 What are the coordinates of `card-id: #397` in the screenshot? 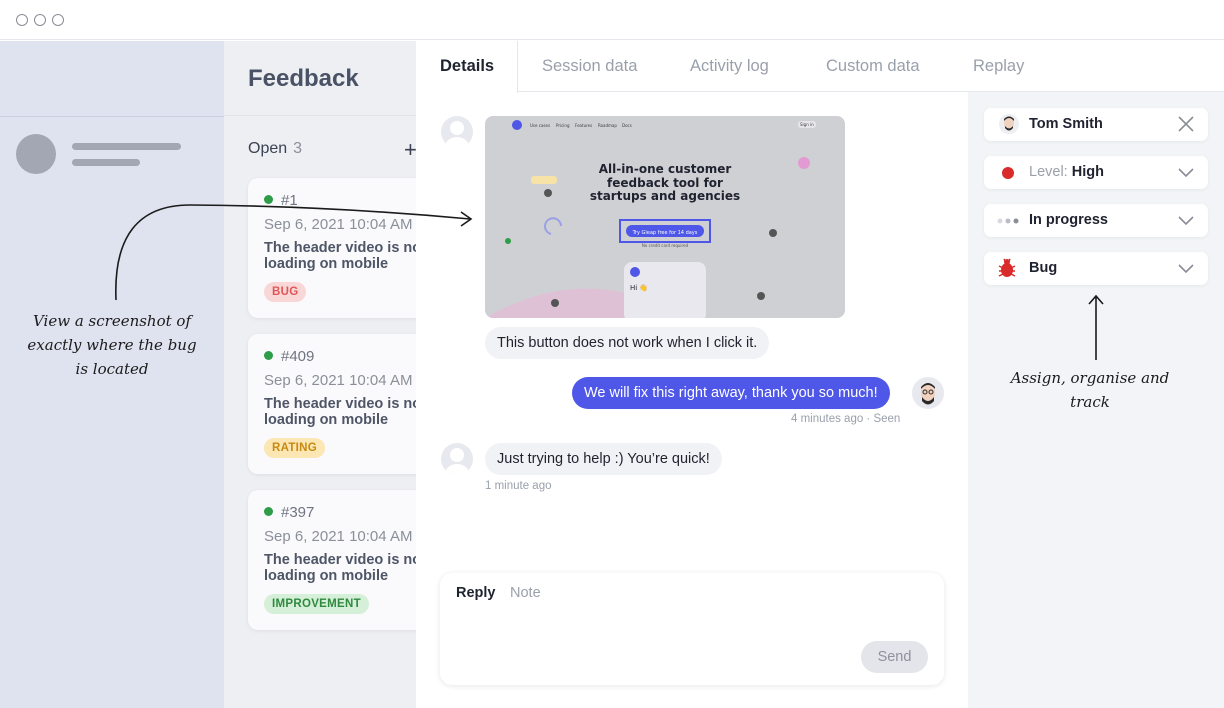 It's located at (289, 512).